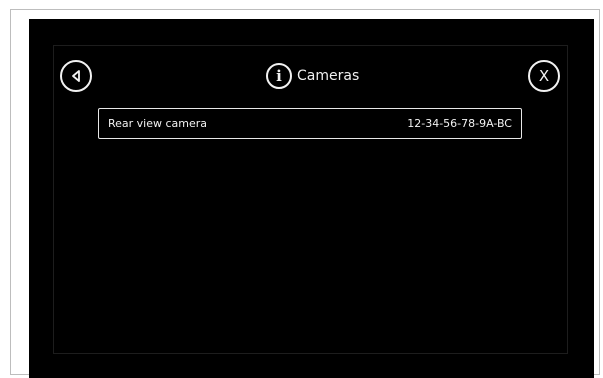  I want to click on camera-list-item: Rear view camera 12-34-56-78-9A-BC, so click(310, 123).